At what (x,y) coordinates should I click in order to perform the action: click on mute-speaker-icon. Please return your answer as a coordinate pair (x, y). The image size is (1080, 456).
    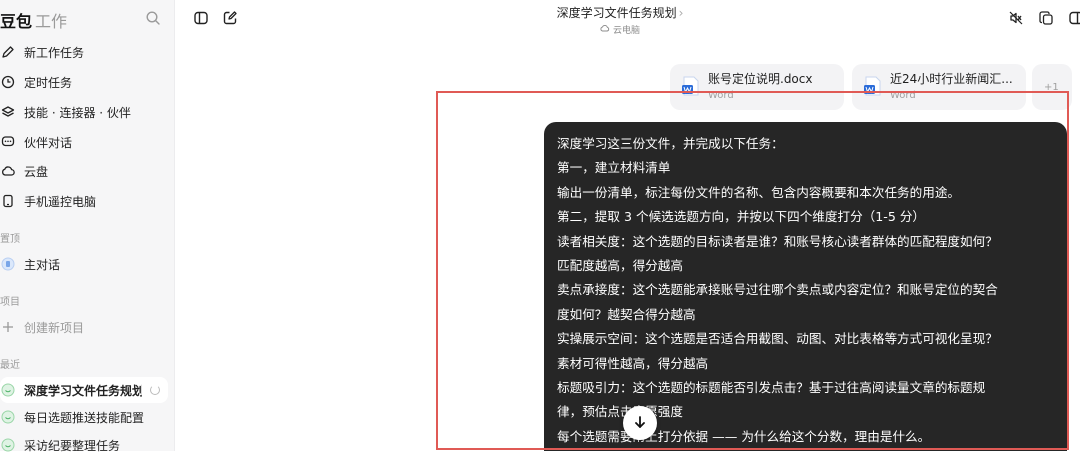
    Looking at the image, I should click on (1016, 18).